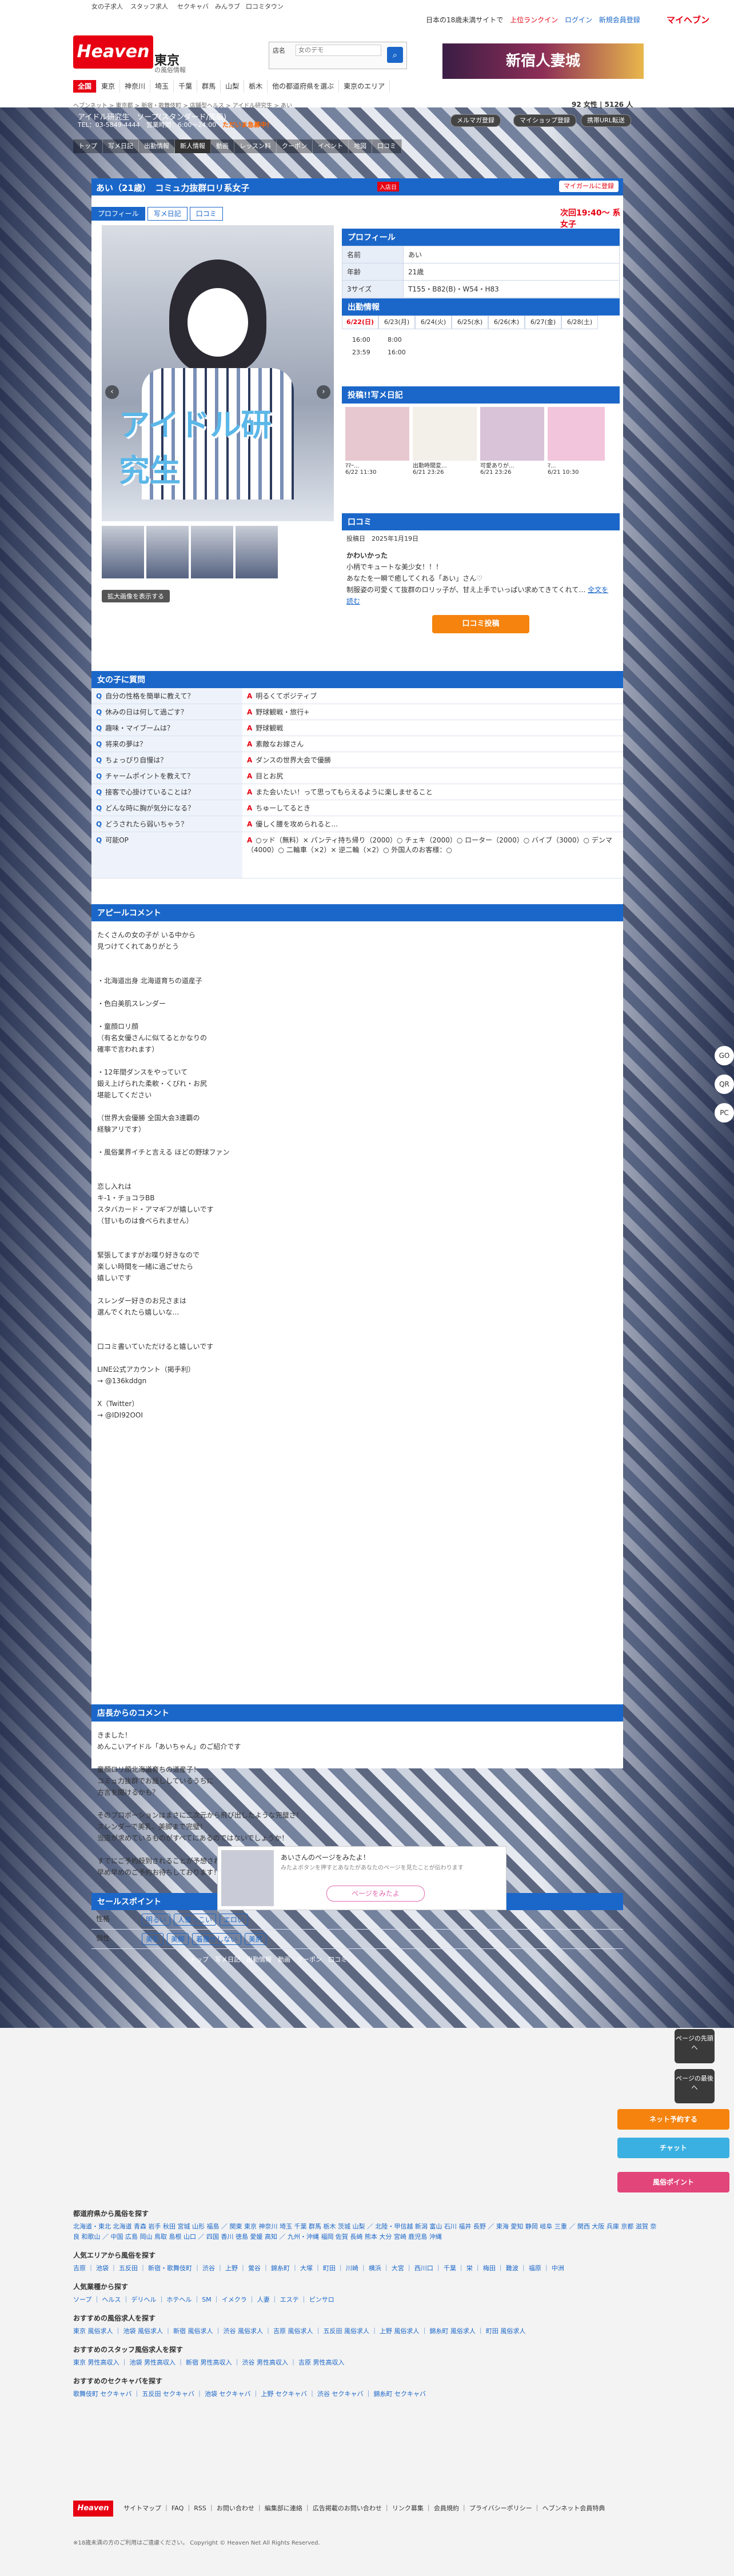 The width and height of the screenshot is (734, 2576). Describe the element at coordinates (376, 1894) in the screenshot. I see `mitayo-button: ページをみたよ` at that location.